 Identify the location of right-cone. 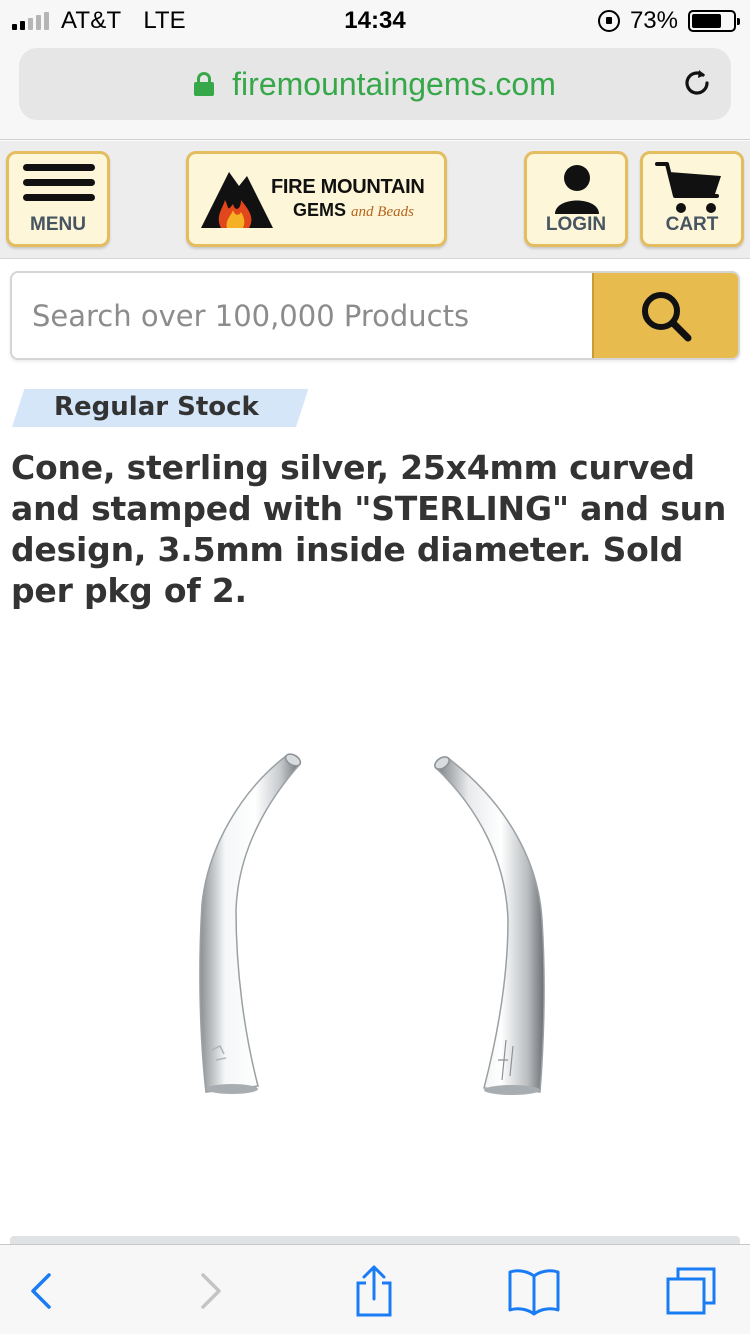
(489, 925).